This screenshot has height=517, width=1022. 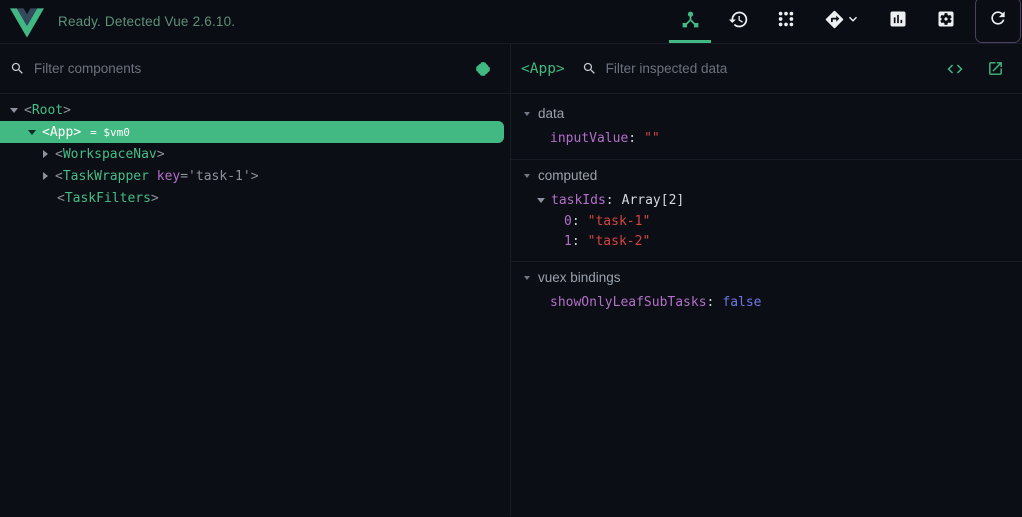 I want to click on inspector-filter-bar: <App>, so click(x=766, y=69).